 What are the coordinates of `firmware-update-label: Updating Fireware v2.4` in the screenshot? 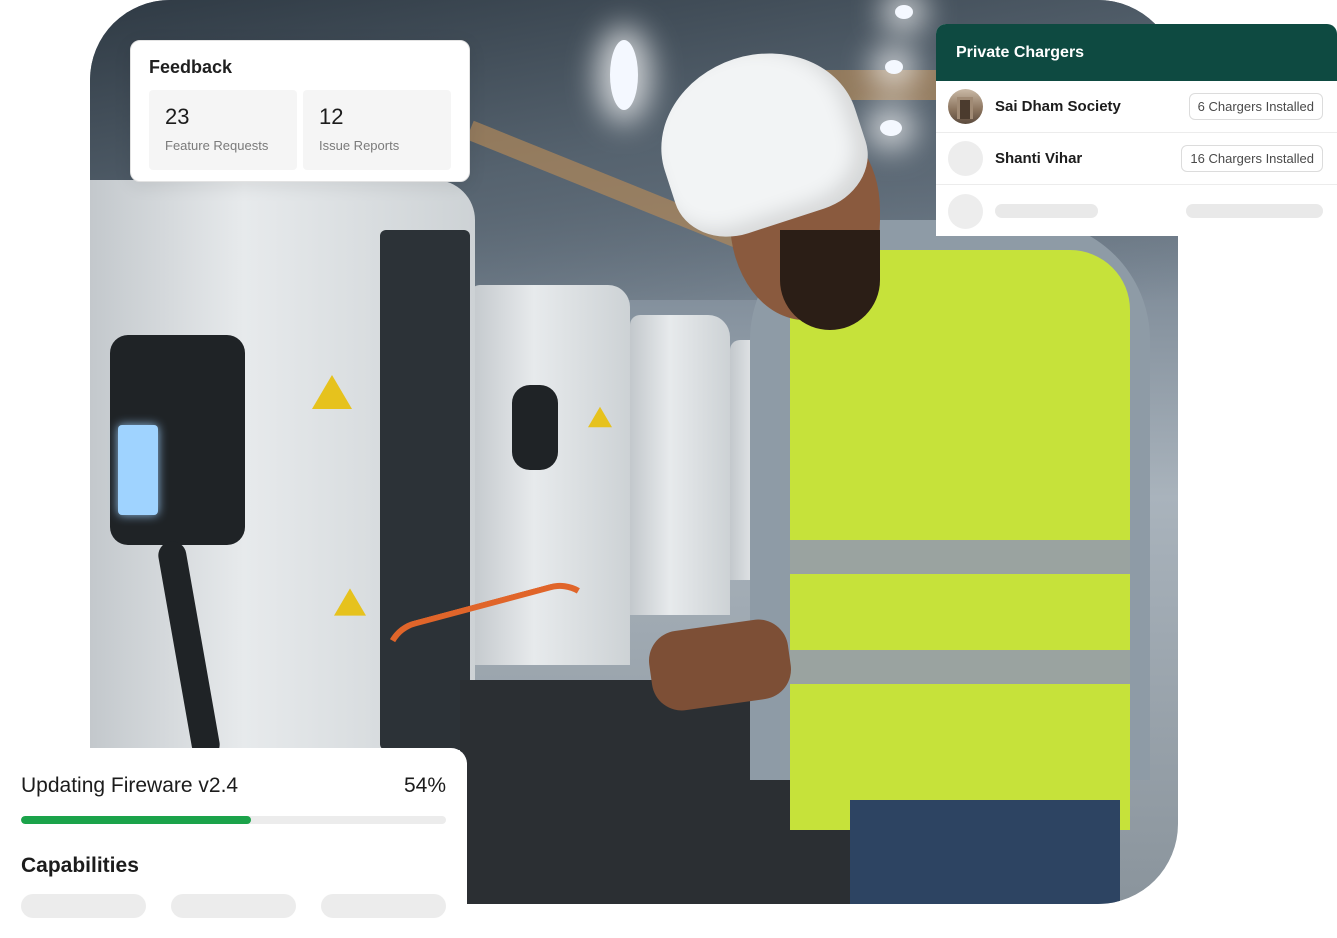 It's located at (130, 785).